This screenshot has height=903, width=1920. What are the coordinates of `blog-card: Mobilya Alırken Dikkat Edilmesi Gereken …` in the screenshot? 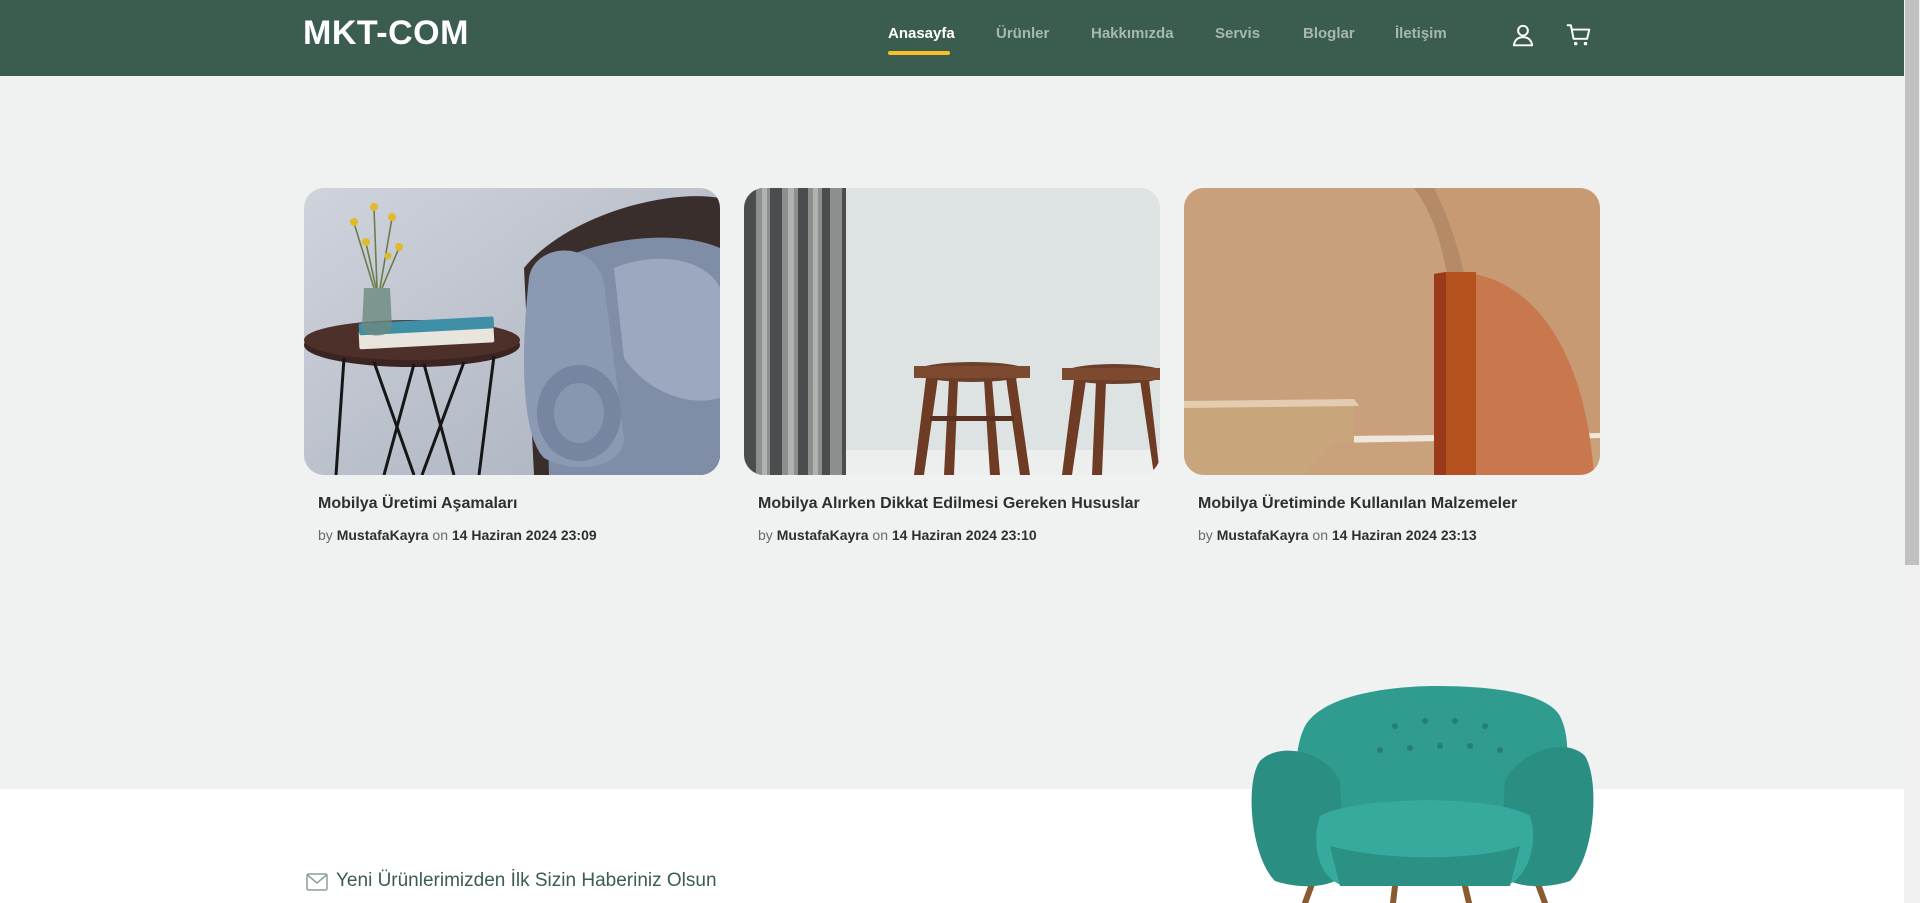 It's located at (952, 365).